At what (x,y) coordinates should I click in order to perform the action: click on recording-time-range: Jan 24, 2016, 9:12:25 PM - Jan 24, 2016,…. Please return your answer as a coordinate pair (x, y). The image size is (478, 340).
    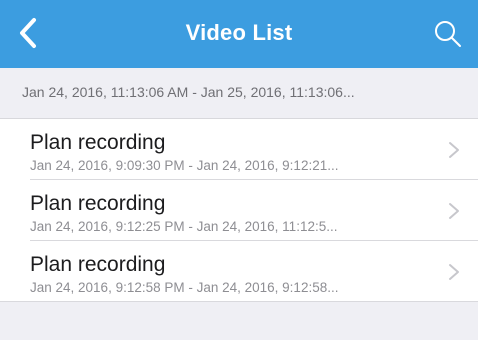
    Looking at the image, I should click on (184, 226).